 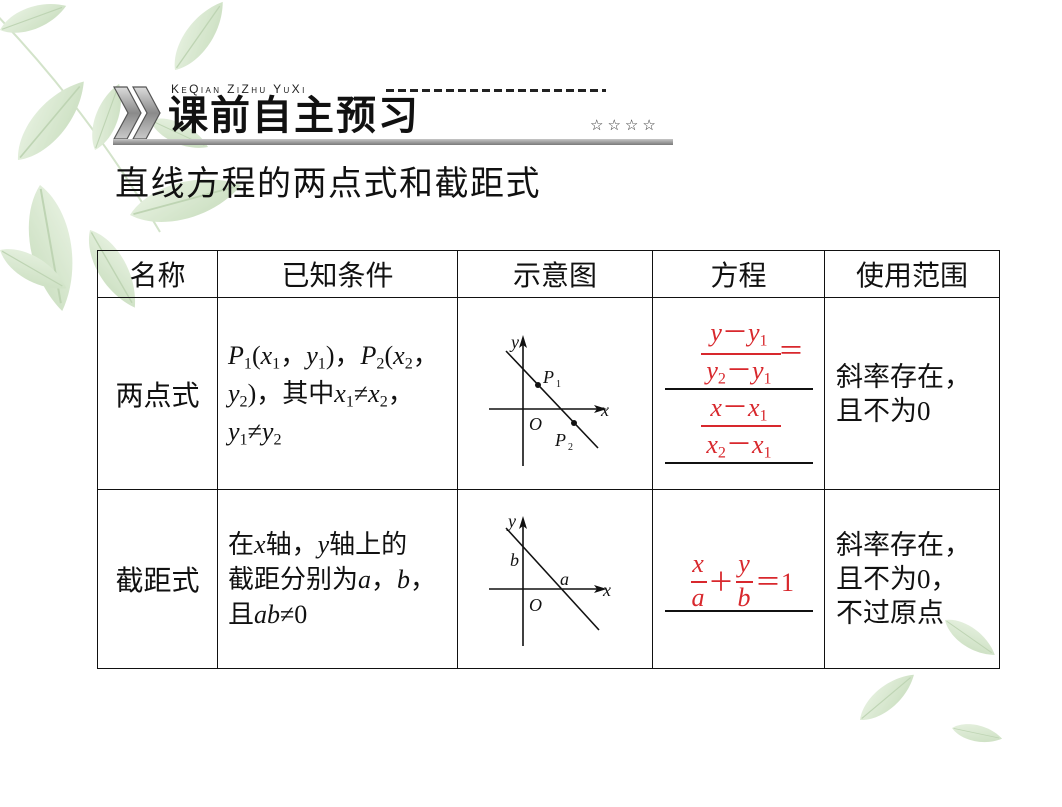 I want to click on section-title: 课前自主预习, so click(x=294, y=116).